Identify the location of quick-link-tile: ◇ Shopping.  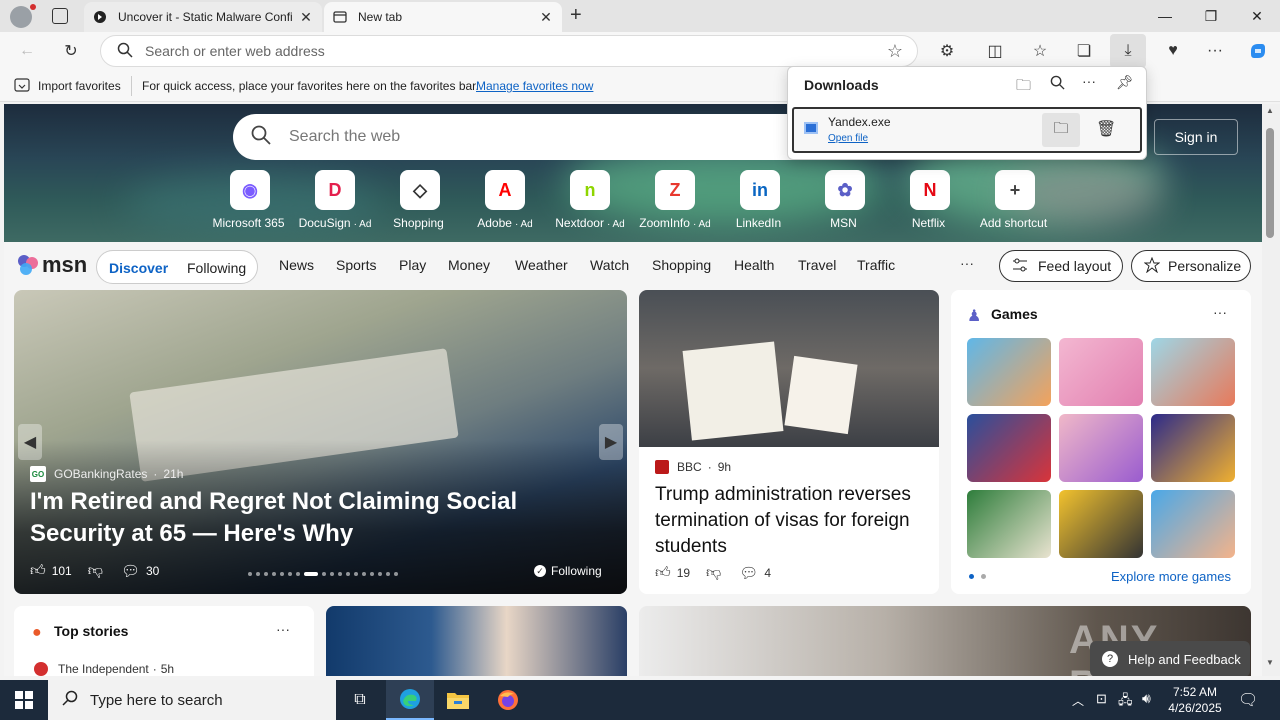
(420, 200).